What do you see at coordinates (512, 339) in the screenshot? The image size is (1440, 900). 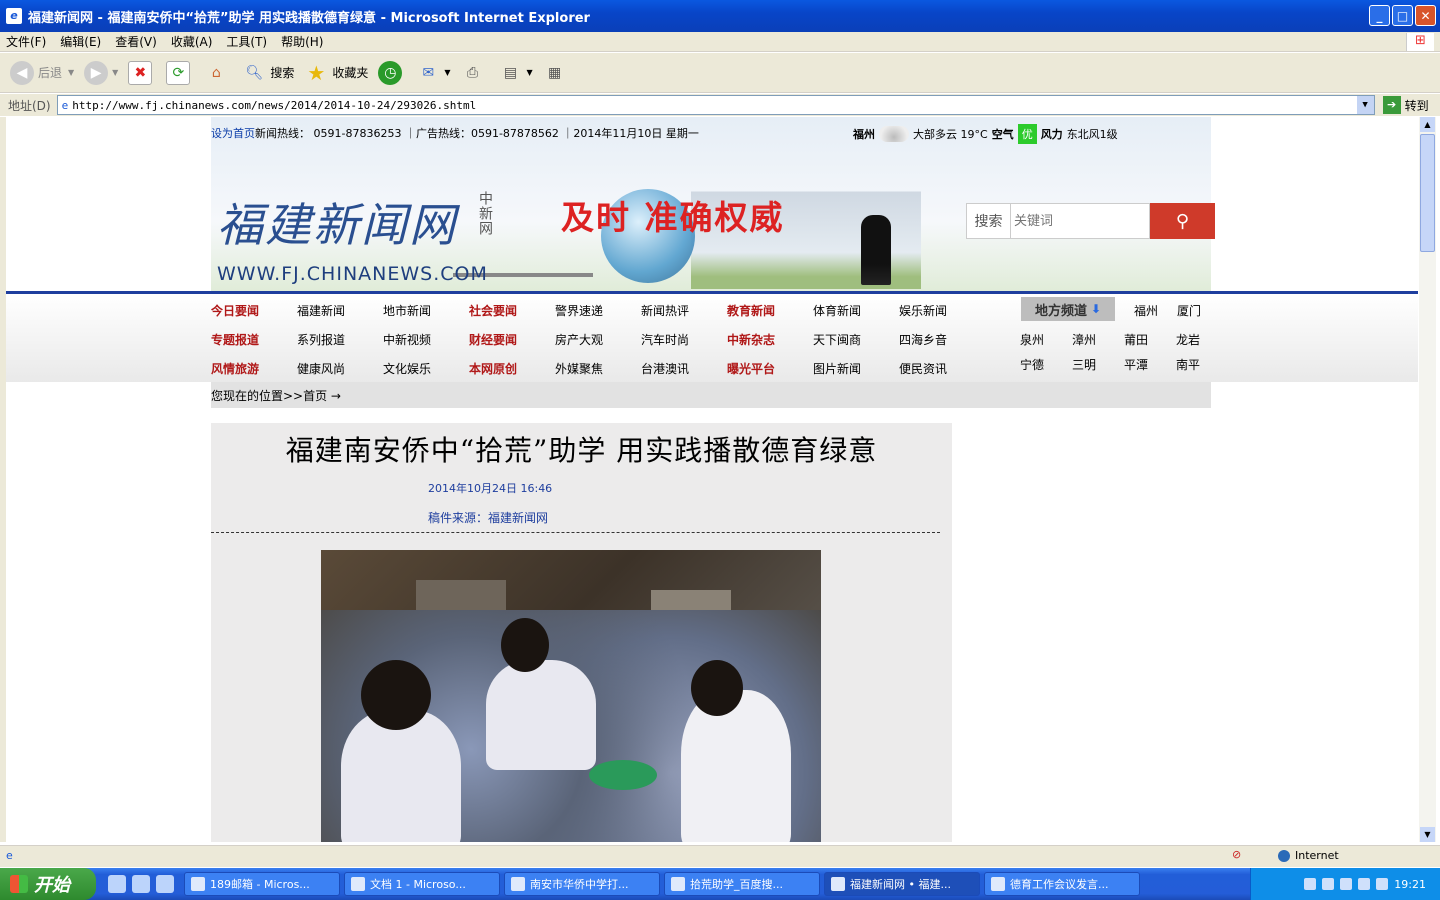 I see `channel-link: 财经要闻` at bounding box center [512, 339].